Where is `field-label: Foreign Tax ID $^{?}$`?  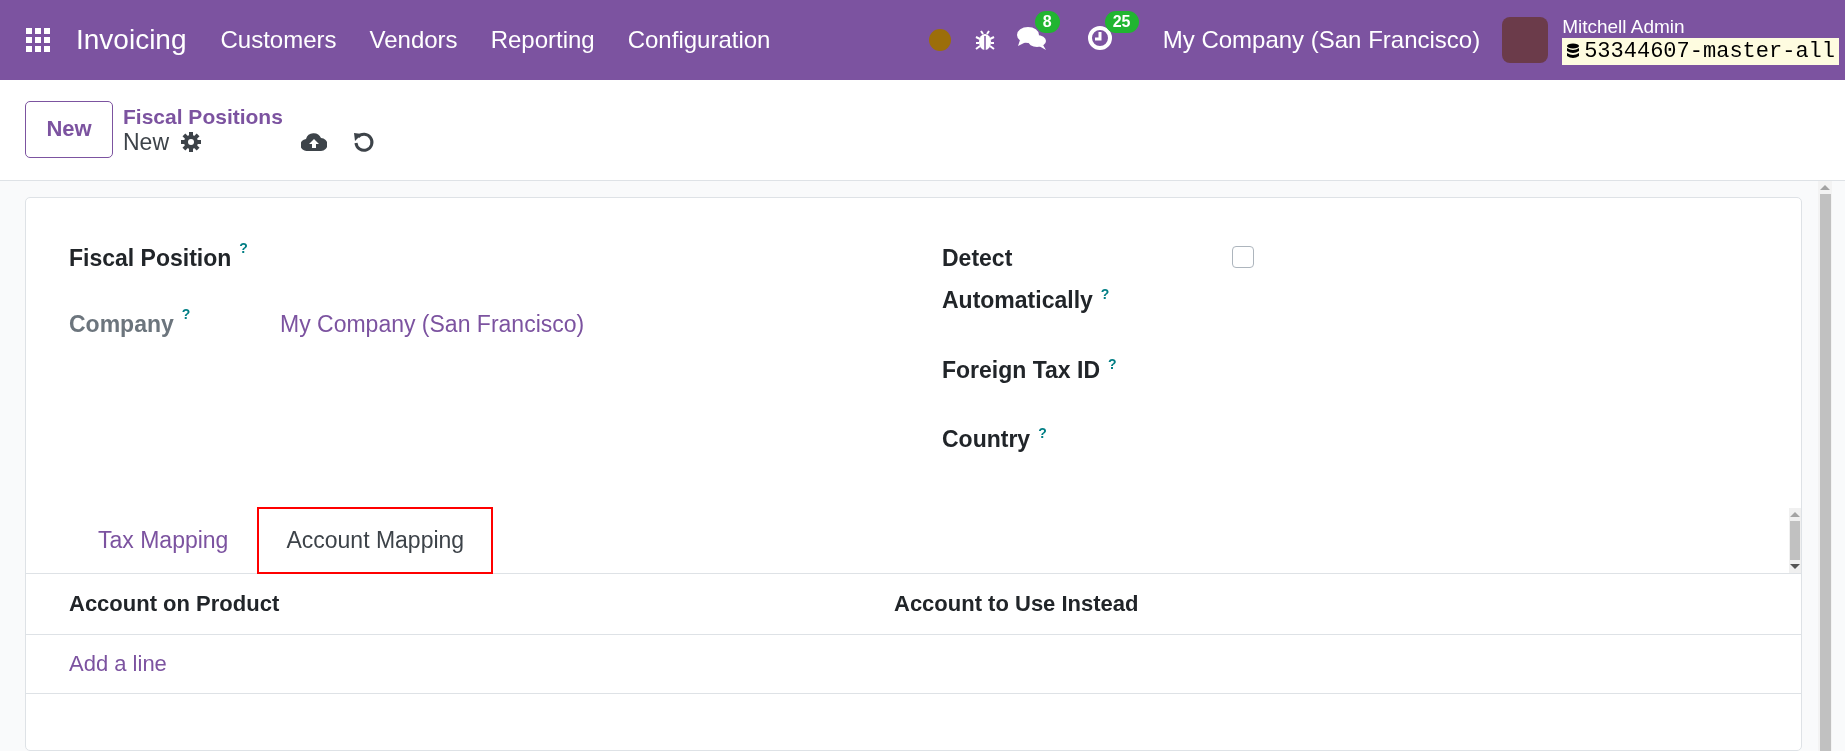 field-label: Foreign Tax ID $^{?}$ is located at coordinates (1029, 369).